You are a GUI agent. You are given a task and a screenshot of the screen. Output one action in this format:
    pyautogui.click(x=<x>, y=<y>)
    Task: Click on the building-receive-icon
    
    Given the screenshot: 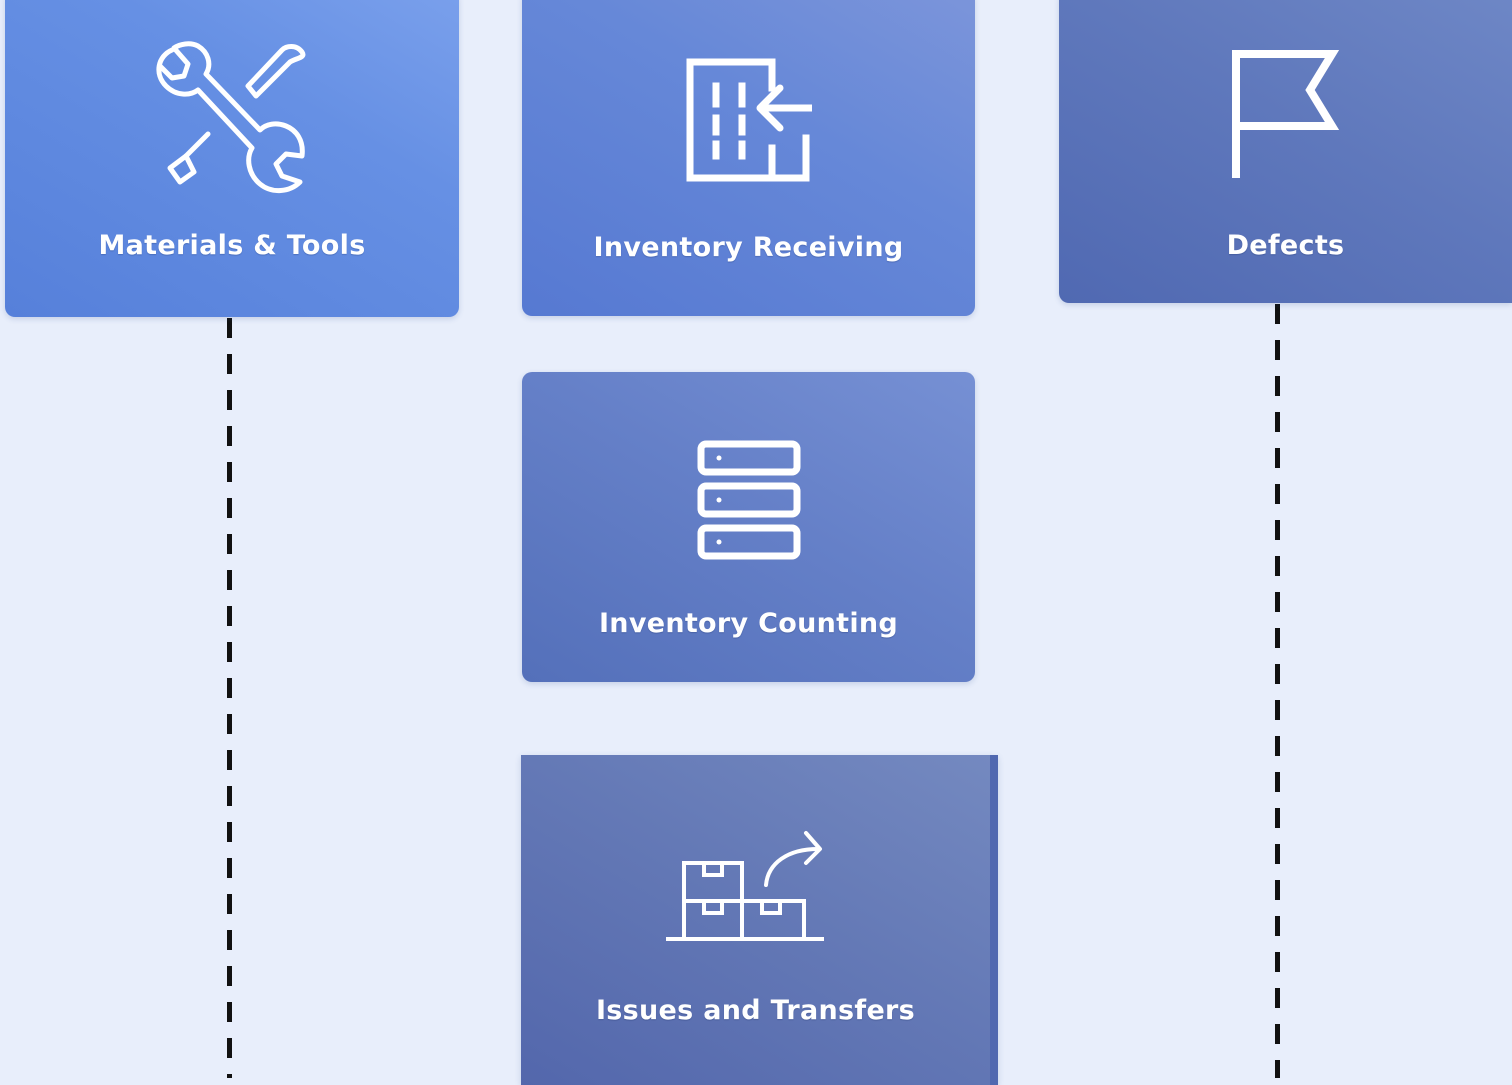 What is the action you would take?
    pyautogui.click(x=748, y=121)
    